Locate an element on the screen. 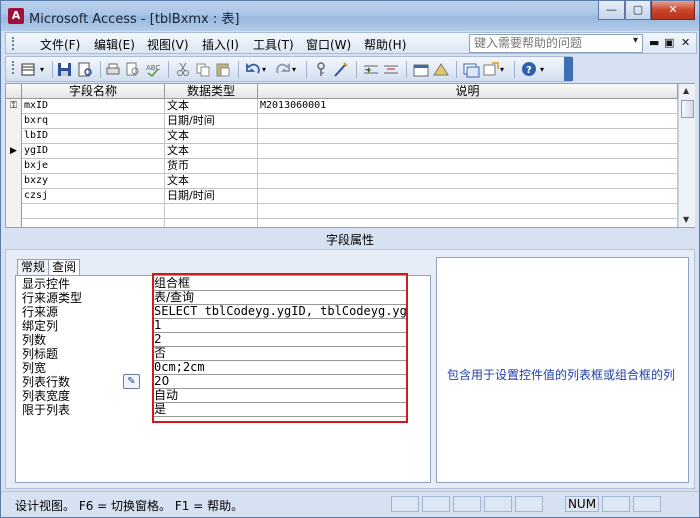 Image resolution: width=700 pixels, height=518 pixels. table-row: bxzy 文本 is located at coordinates (342, 181).